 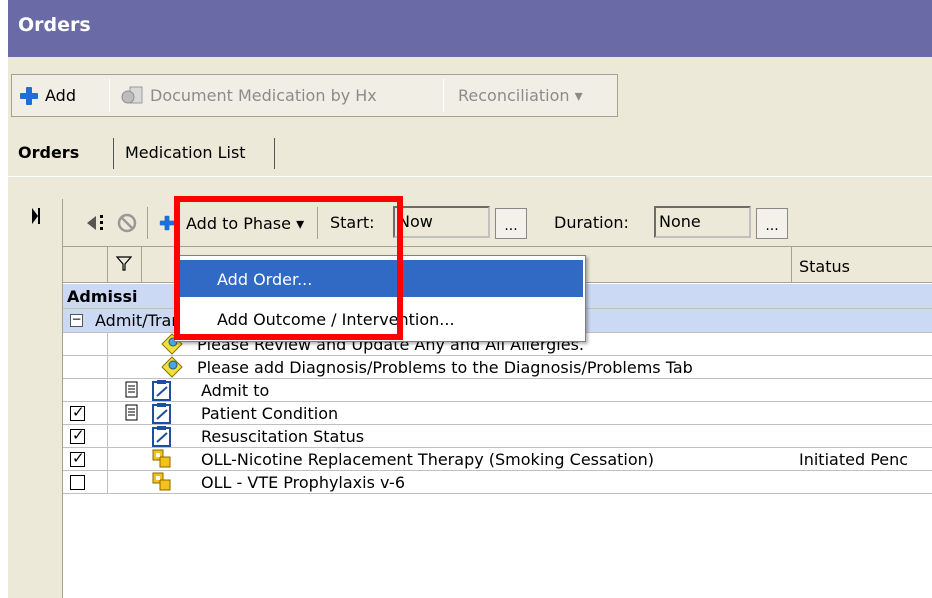 I want to click on document-medication-label: Document Medication by Hx, so click(x=263, y=95).